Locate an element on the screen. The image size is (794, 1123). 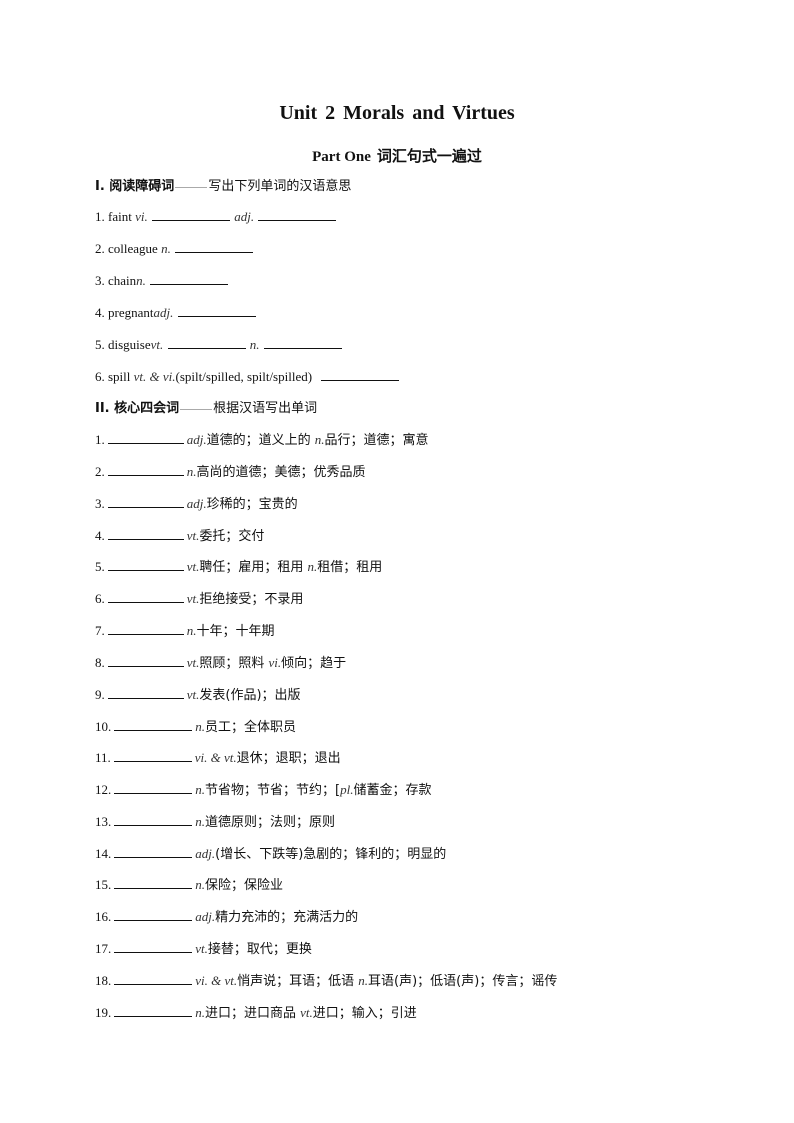
vocab-item: 14. adj.(增长、下跌等)急剧的；锋利的；明显的 is located at coordinates (270, 854).